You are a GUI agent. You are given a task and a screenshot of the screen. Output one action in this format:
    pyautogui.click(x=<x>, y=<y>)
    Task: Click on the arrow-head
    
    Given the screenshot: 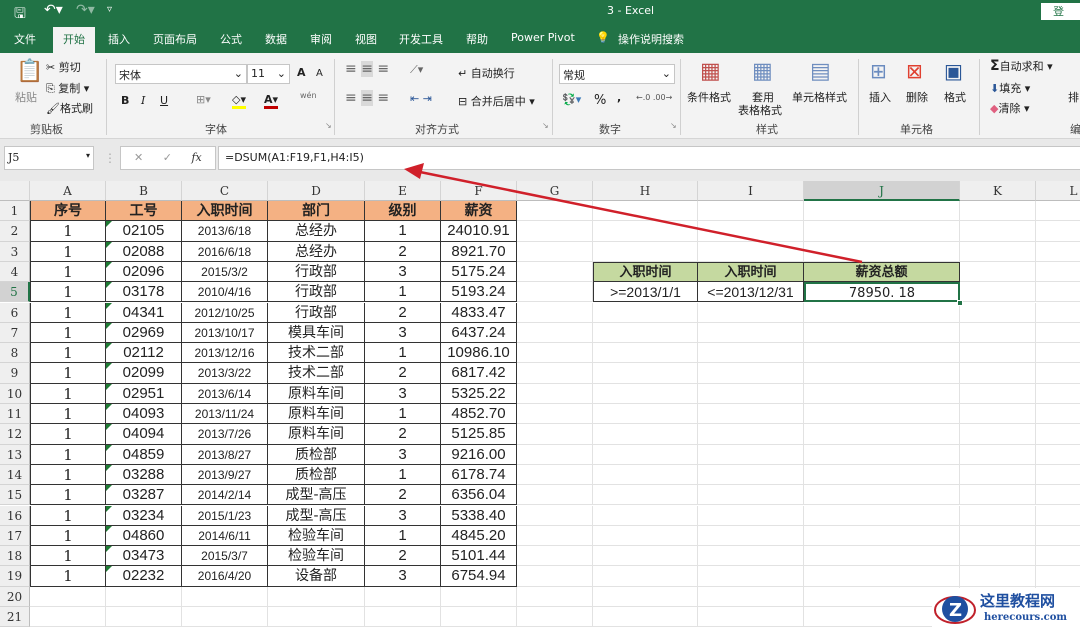 What is the action you would take?
    pyautogui.click(x=414, y=171)
    